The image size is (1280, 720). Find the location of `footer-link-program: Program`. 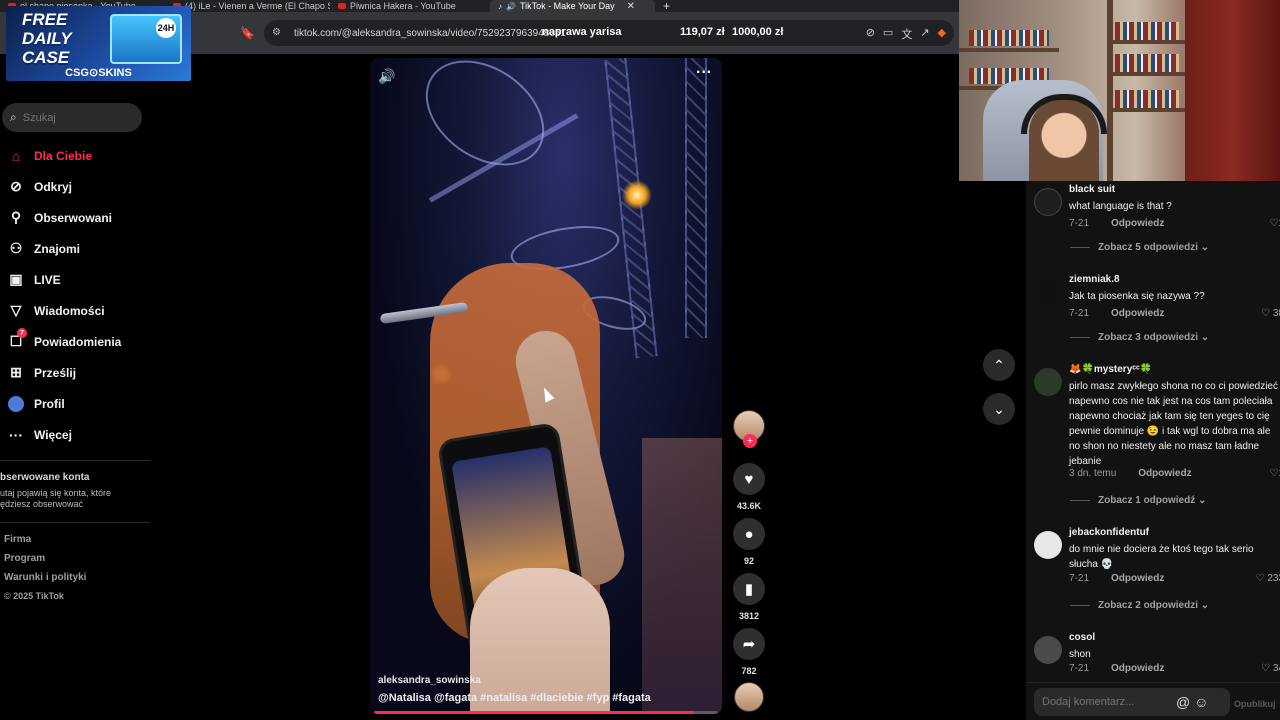

footer-link-program: Program is located at coordinates (45, 562).